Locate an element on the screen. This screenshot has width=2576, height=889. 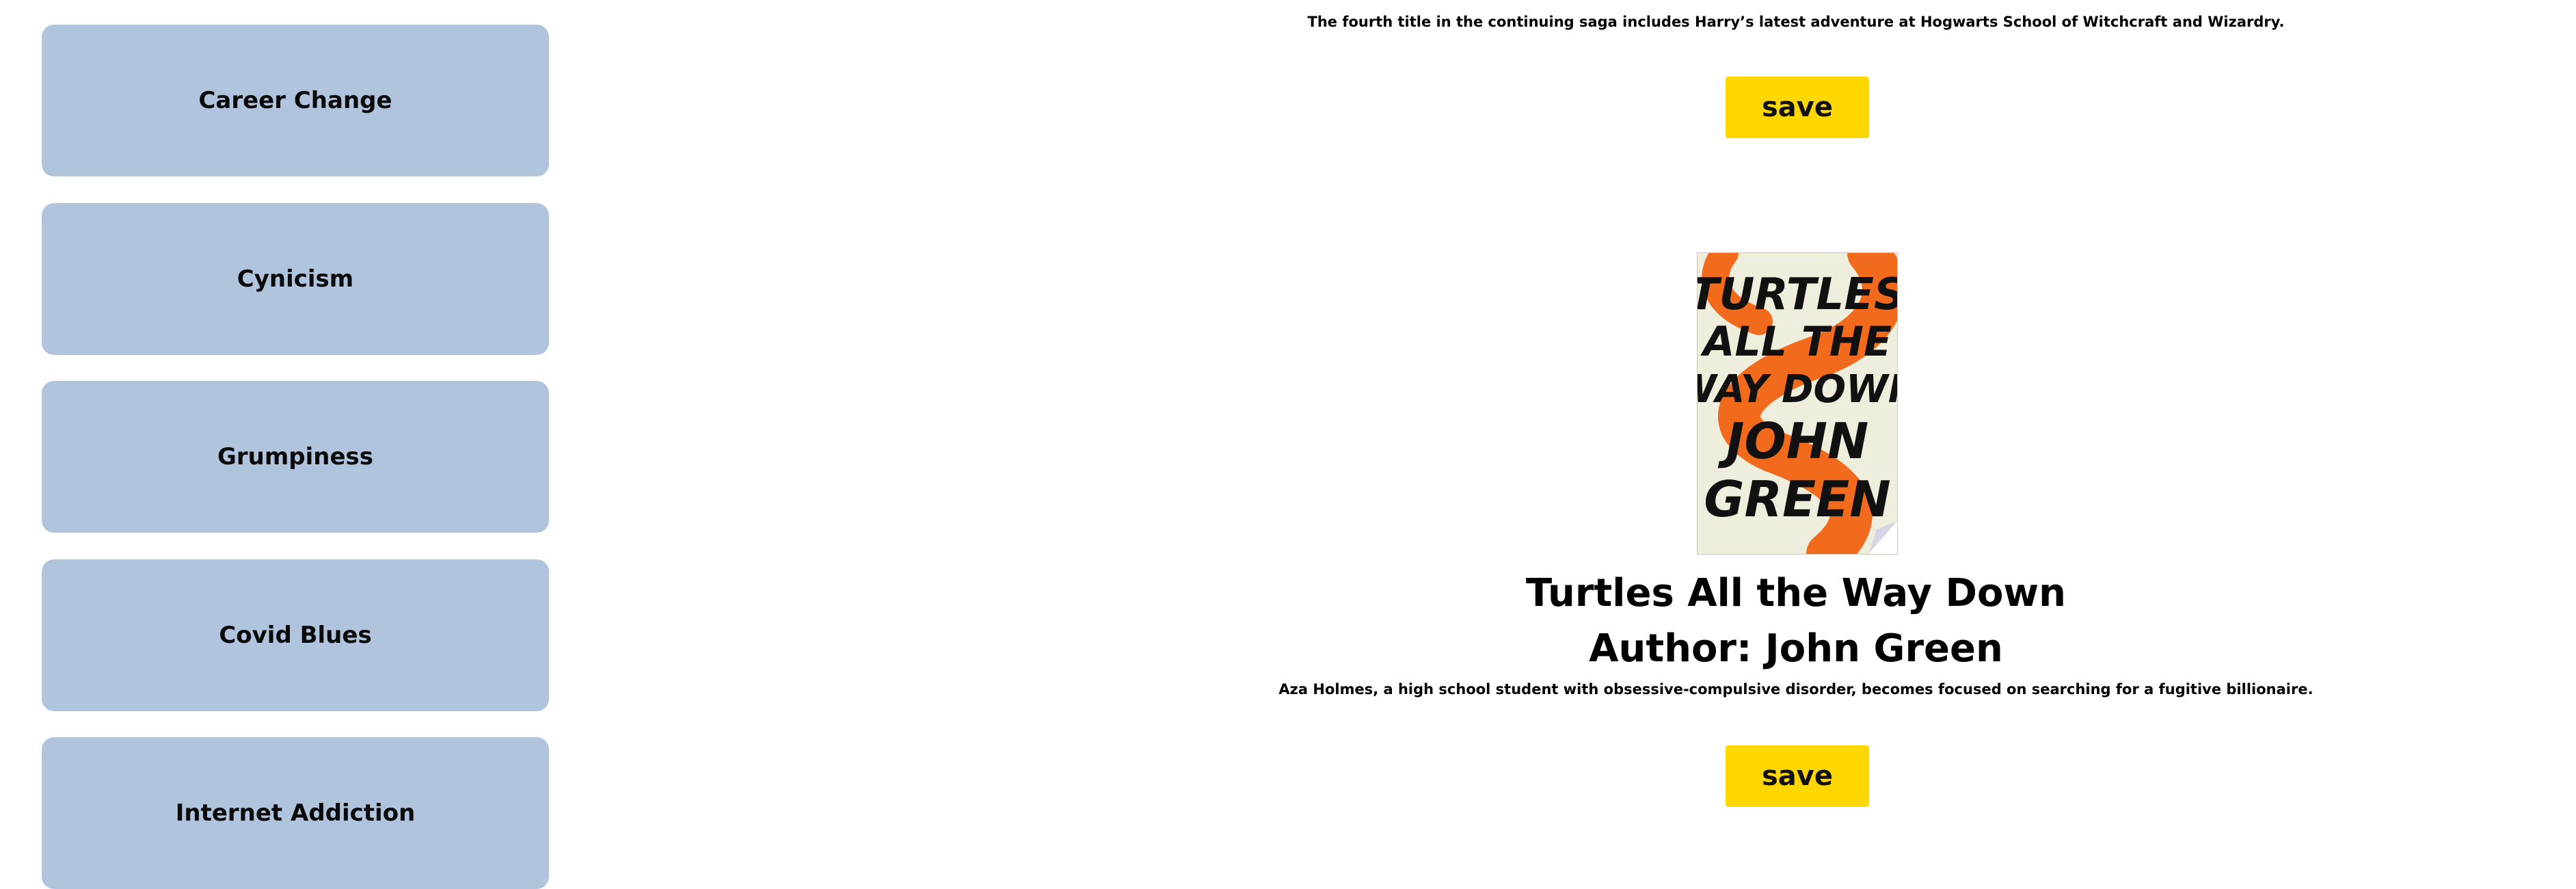
category-internet-addiction-button: Internet Addiction is located at coordinates (295, 813).